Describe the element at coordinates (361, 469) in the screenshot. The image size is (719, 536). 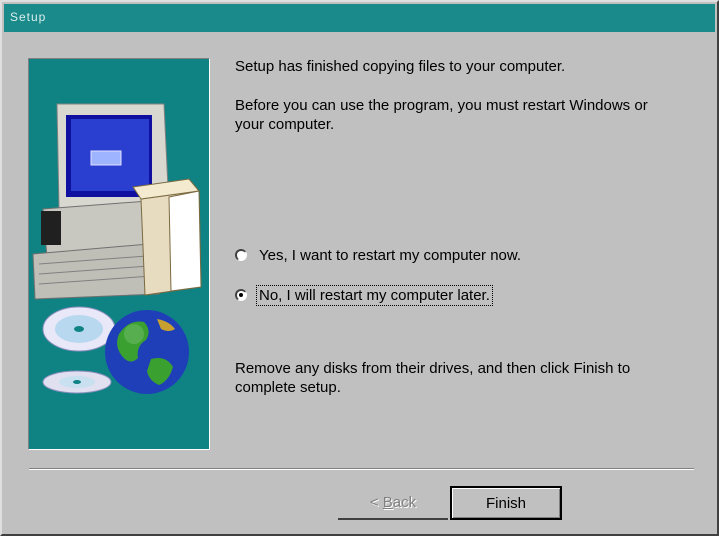
I see `separator` at that location.